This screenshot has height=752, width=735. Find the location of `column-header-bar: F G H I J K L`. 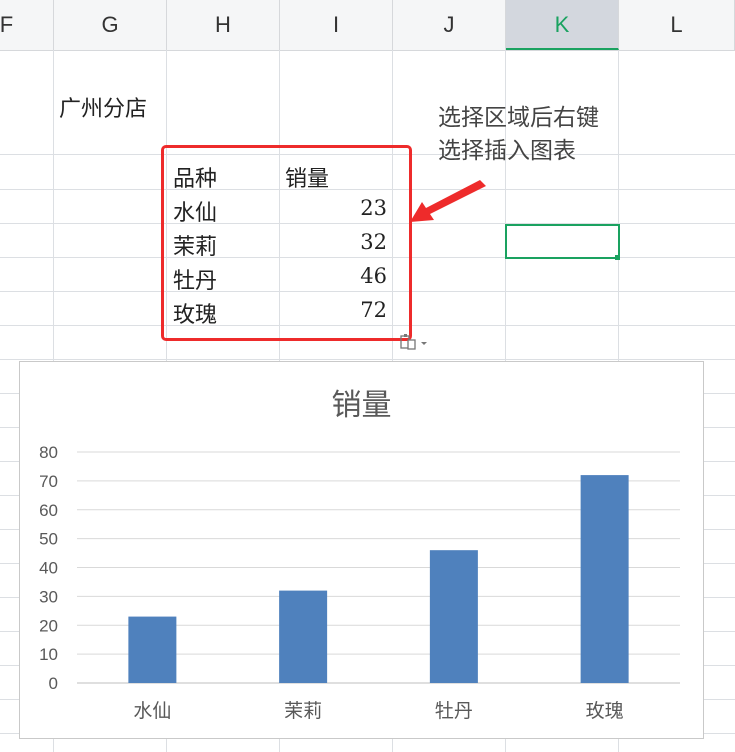

column-header-bar: F G H I J K L is located at coordinates (367, 25).